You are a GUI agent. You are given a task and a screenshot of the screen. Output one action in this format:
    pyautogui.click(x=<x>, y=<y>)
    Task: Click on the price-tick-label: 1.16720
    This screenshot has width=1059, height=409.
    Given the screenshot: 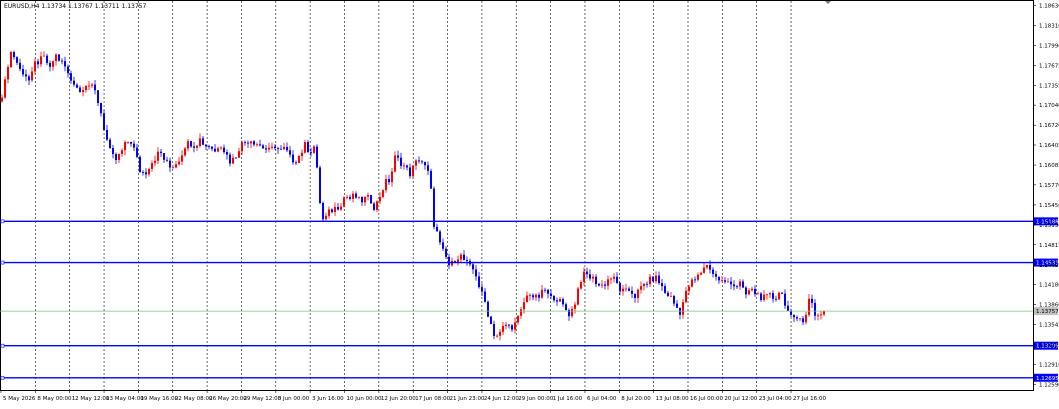 What is the action you would take?
    pyautogui.click(x=1049, y=126)
    